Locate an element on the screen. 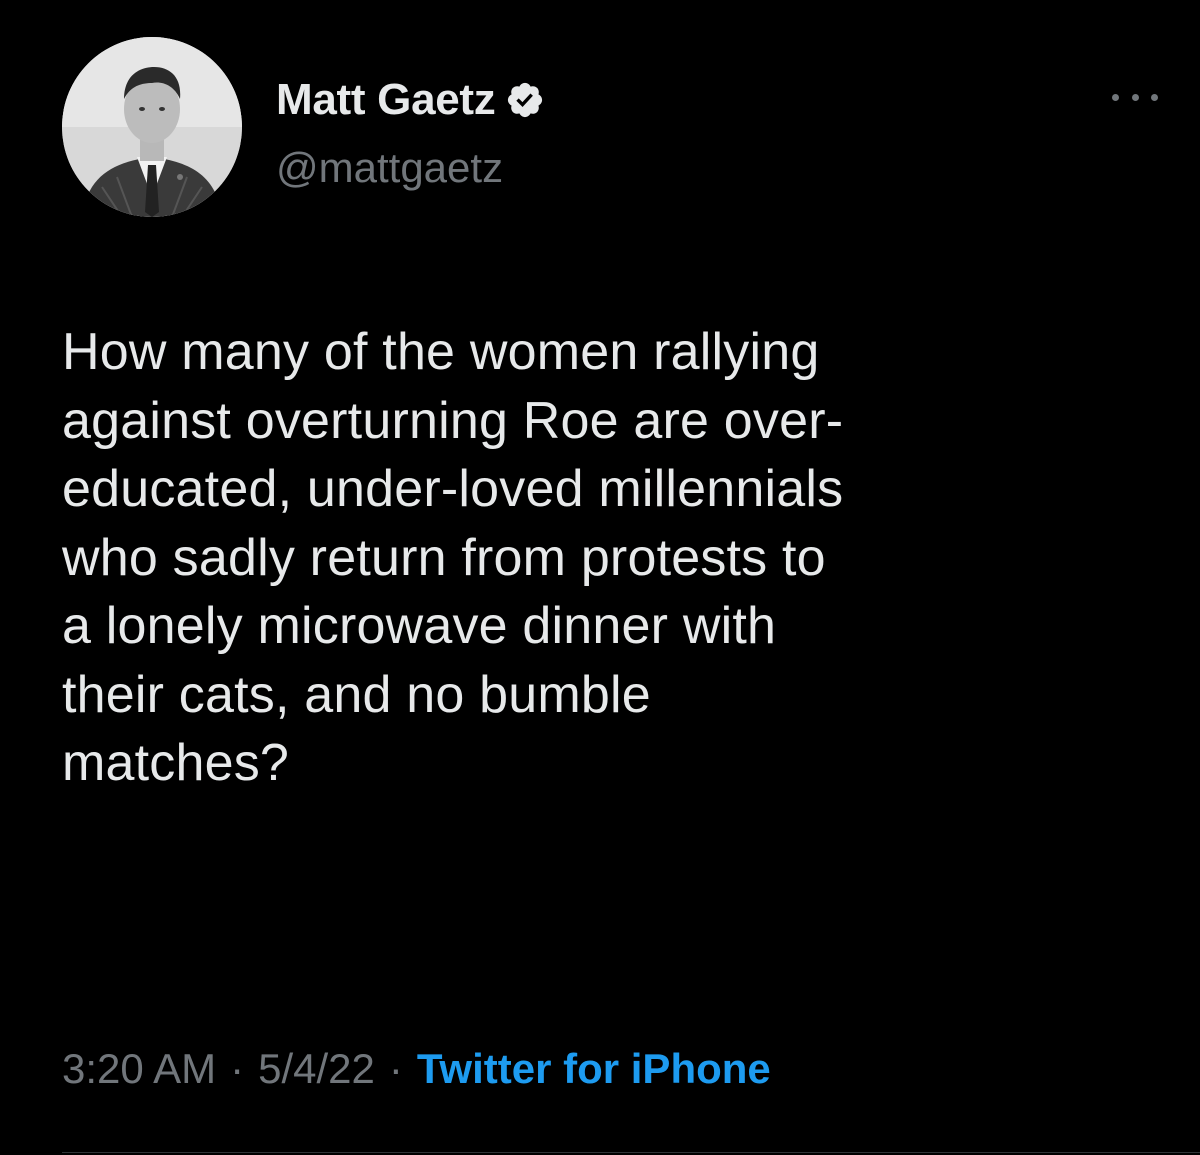 Image resolution: width=1200 pixels, height=1155 pixels. avatar is located at coordinates (152, 127).